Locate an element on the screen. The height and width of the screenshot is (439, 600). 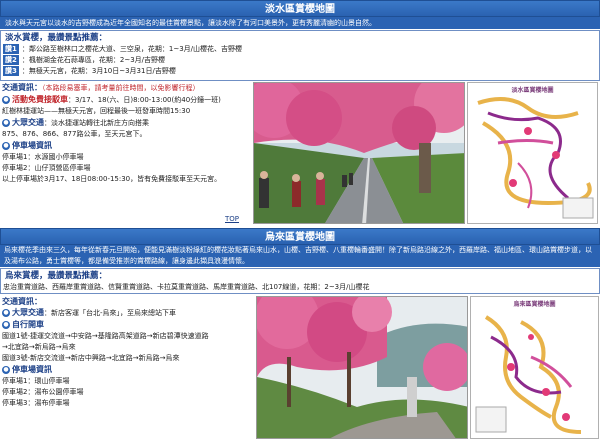
spot-tag: 讚3 is located at coordinates (11, 71).